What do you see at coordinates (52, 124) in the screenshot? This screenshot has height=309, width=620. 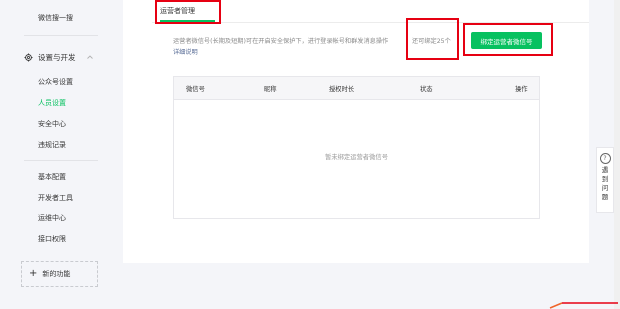 I see `sidebar-item-security-center: 安全中心` at bounding box center [52, 124].